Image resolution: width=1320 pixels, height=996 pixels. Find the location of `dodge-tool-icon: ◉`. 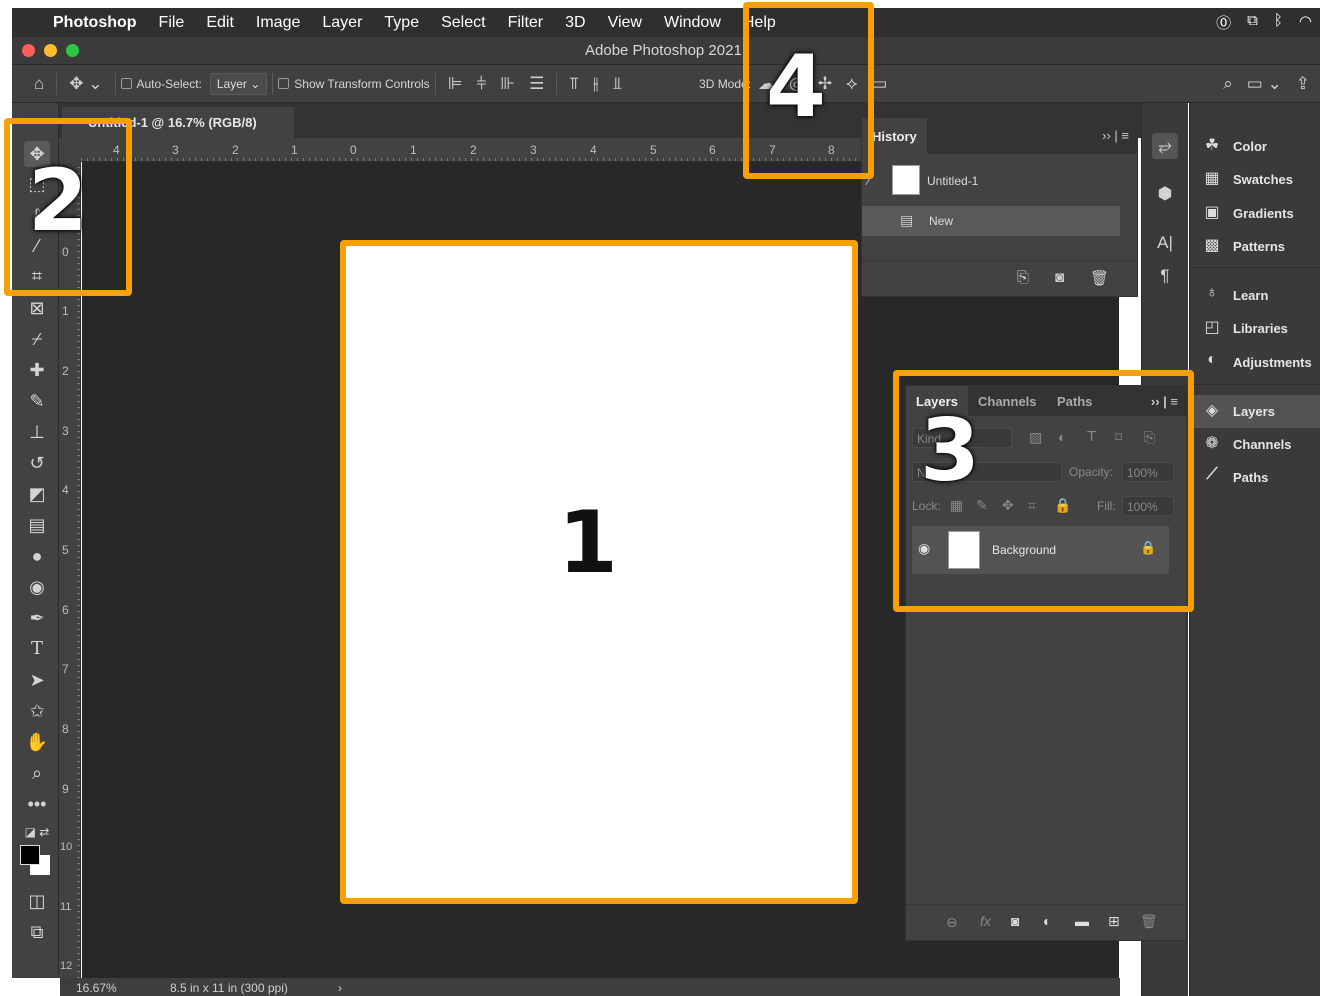

dodge-tool-icon: ◉ is located at coordinates (37, 587).